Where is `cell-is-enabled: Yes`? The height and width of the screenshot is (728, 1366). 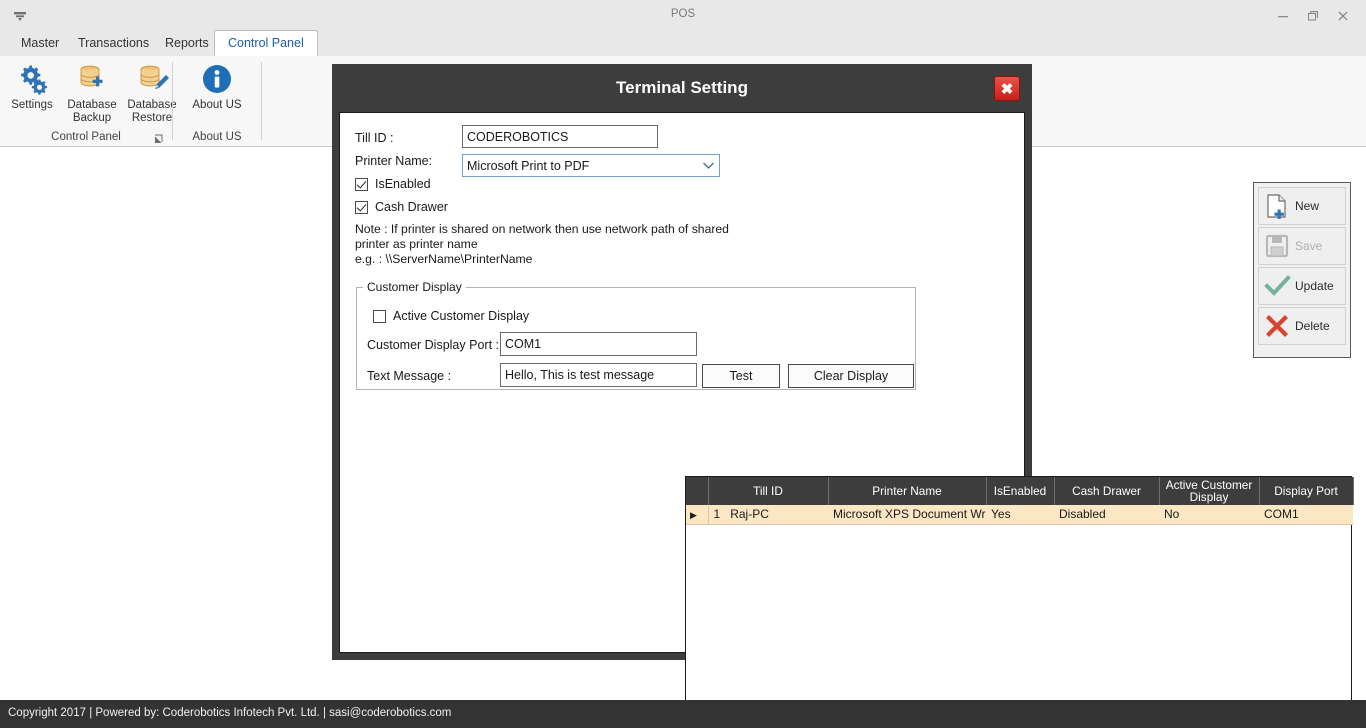 cell-is-enabled: Yes is located at coordinates (1020, 515).